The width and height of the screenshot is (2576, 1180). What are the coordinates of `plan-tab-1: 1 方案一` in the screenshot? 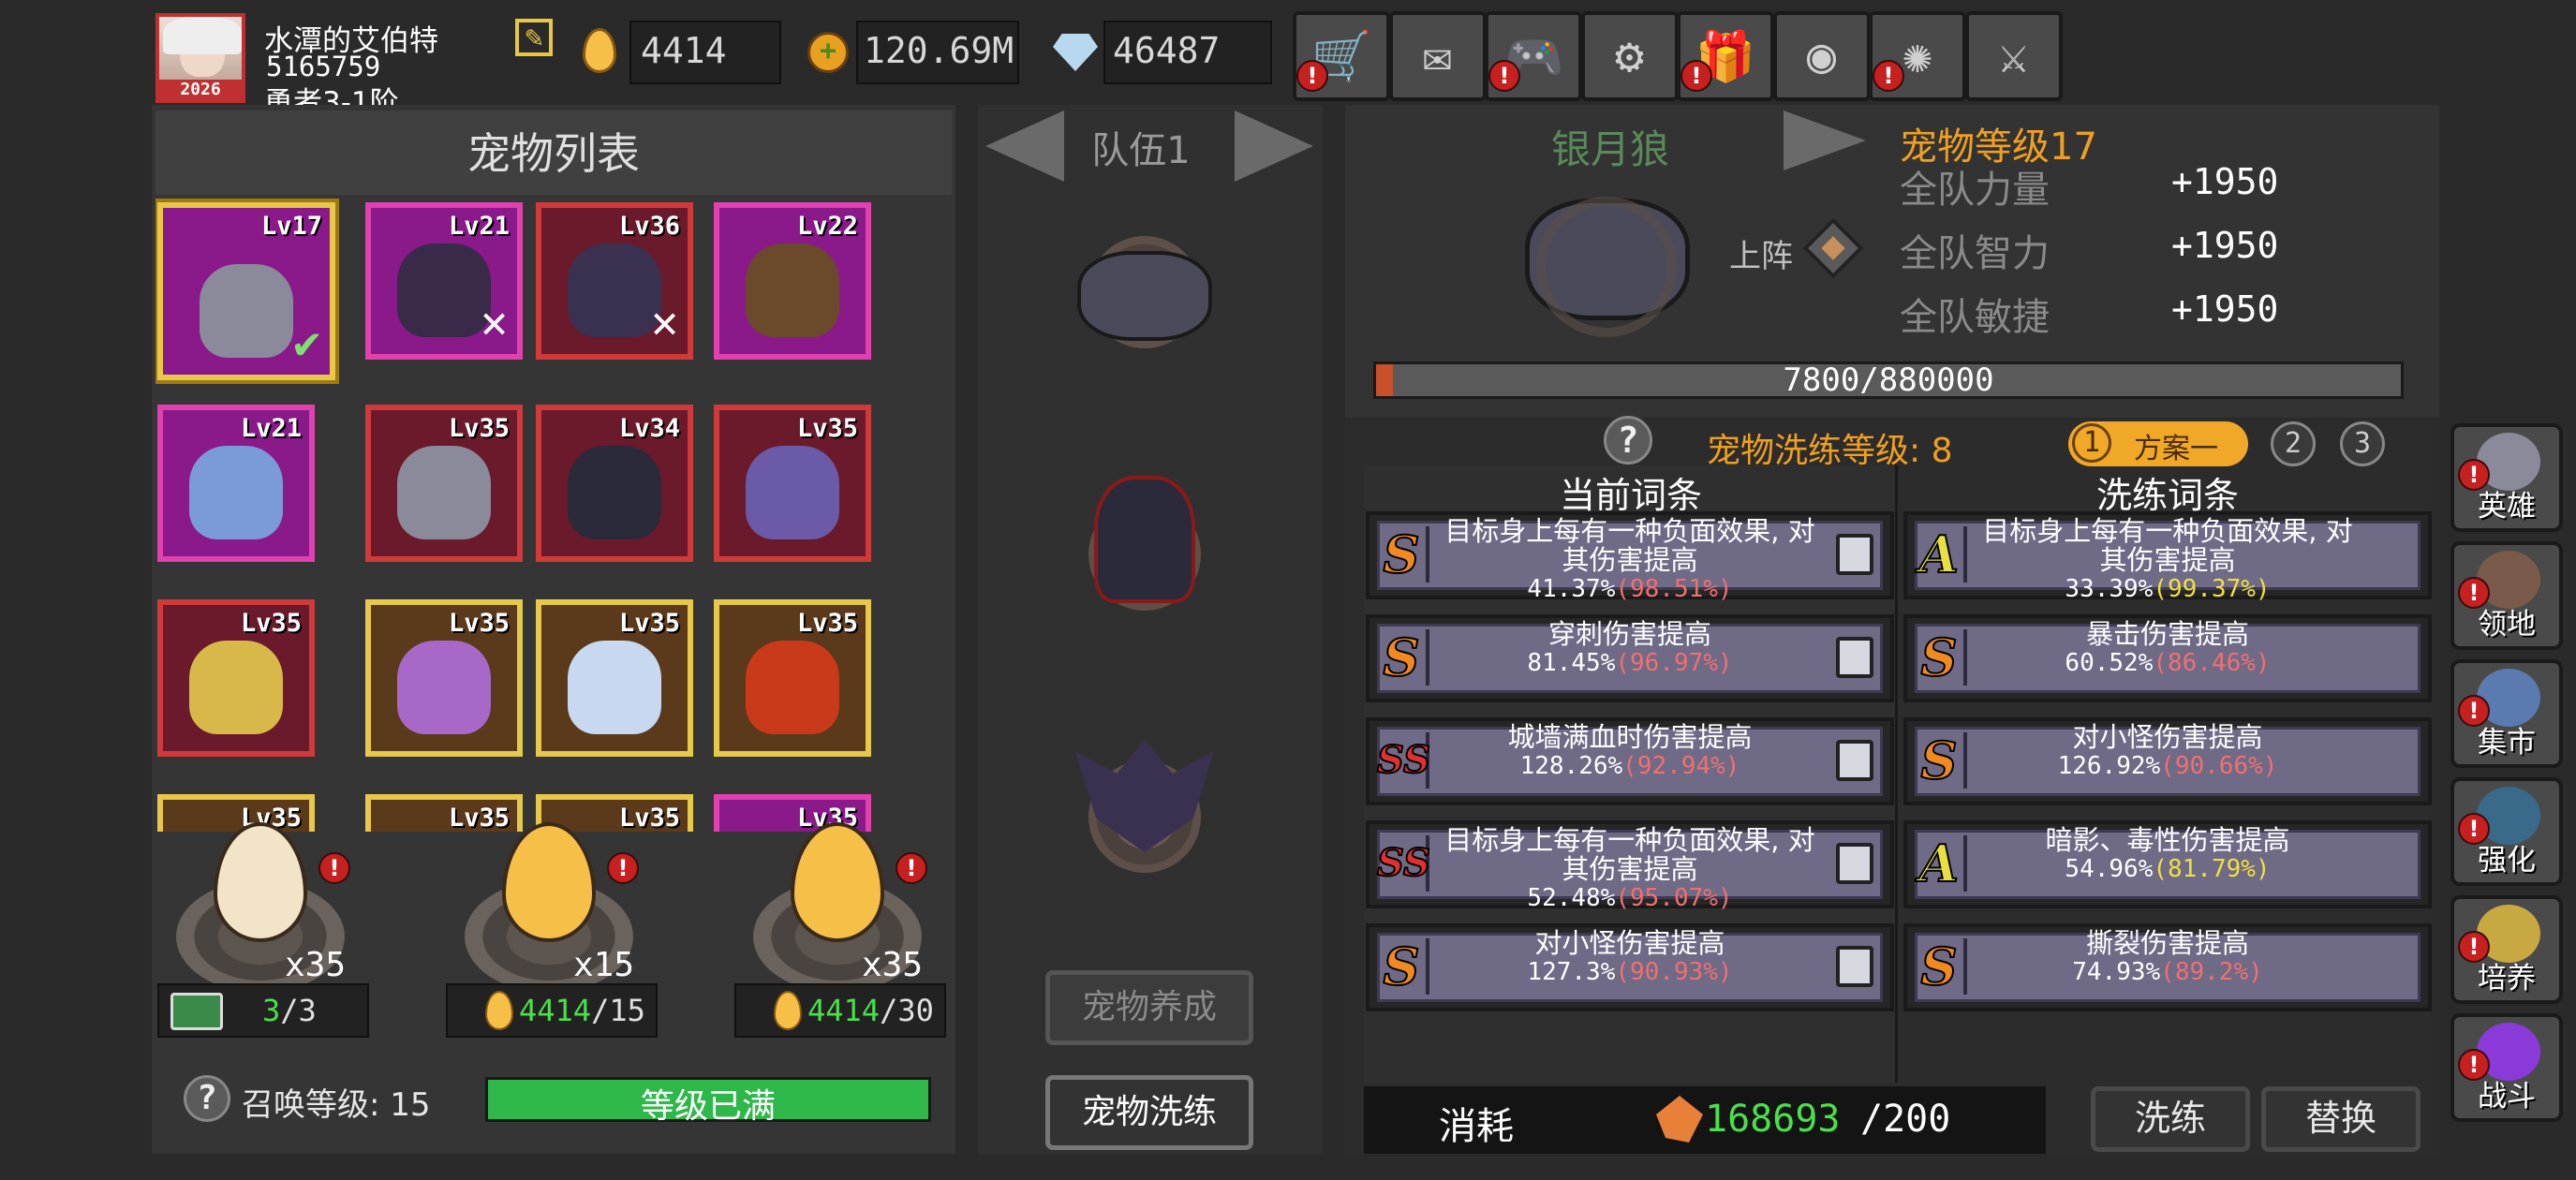 It's located at (2158, 444).